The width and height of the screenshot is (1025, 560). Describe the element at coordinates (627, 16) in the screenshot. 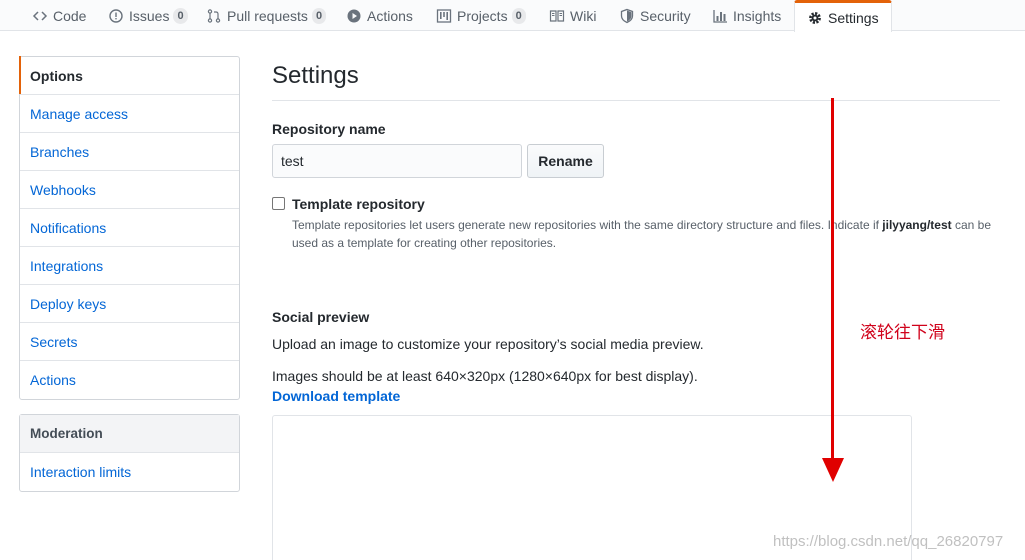

I see `shield-icon` at that location.